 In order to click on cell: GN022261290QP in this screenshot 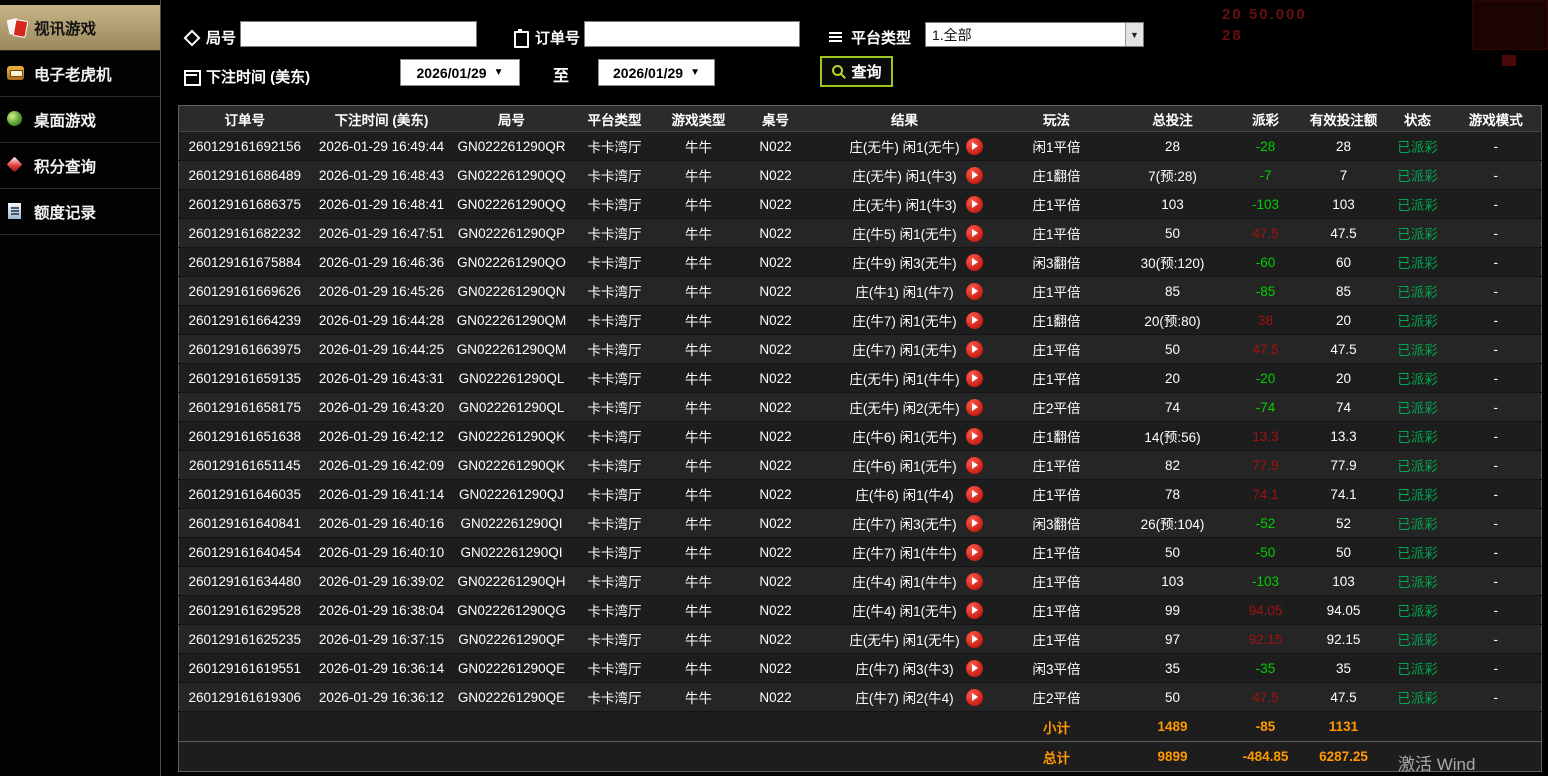, I will do `click(511, 233)`.